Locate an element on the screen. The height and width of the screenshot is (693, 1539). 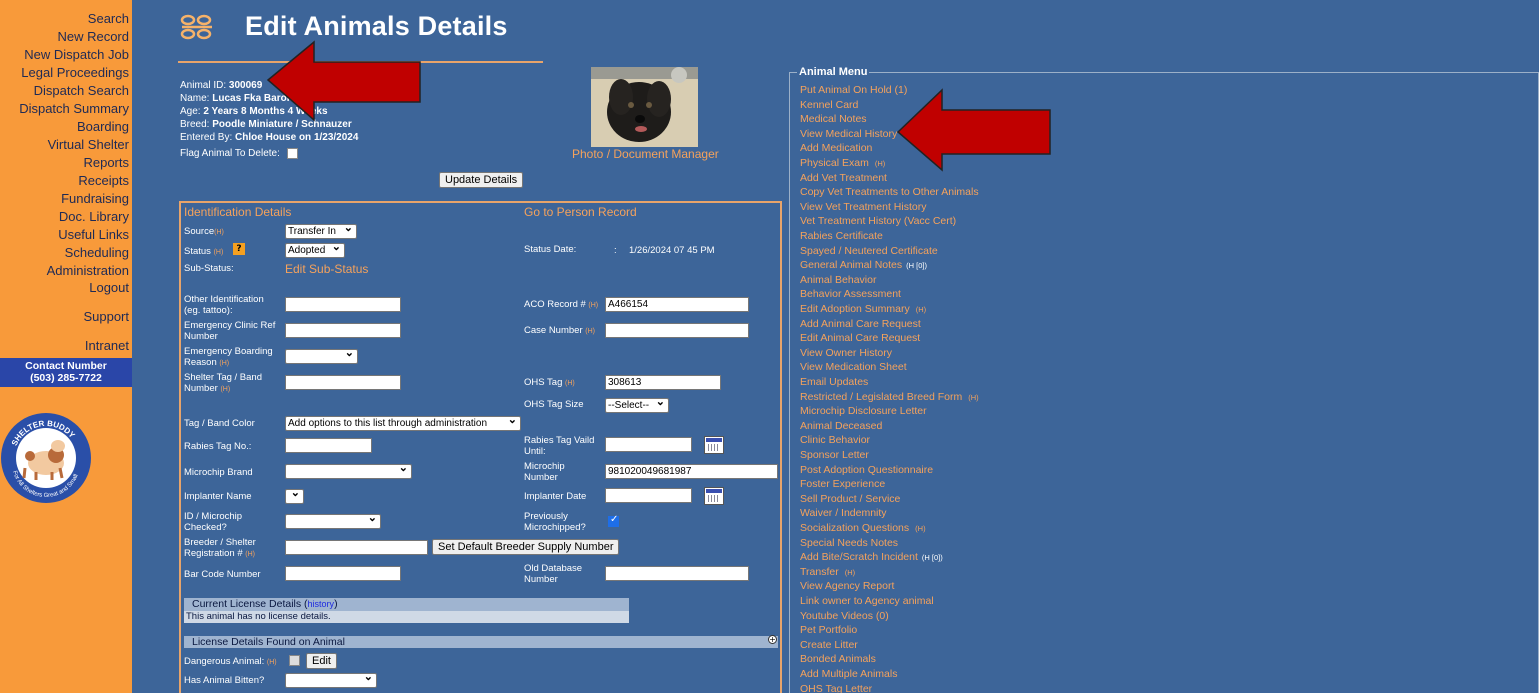
id-checked-select is located at coordinates (333, 521).